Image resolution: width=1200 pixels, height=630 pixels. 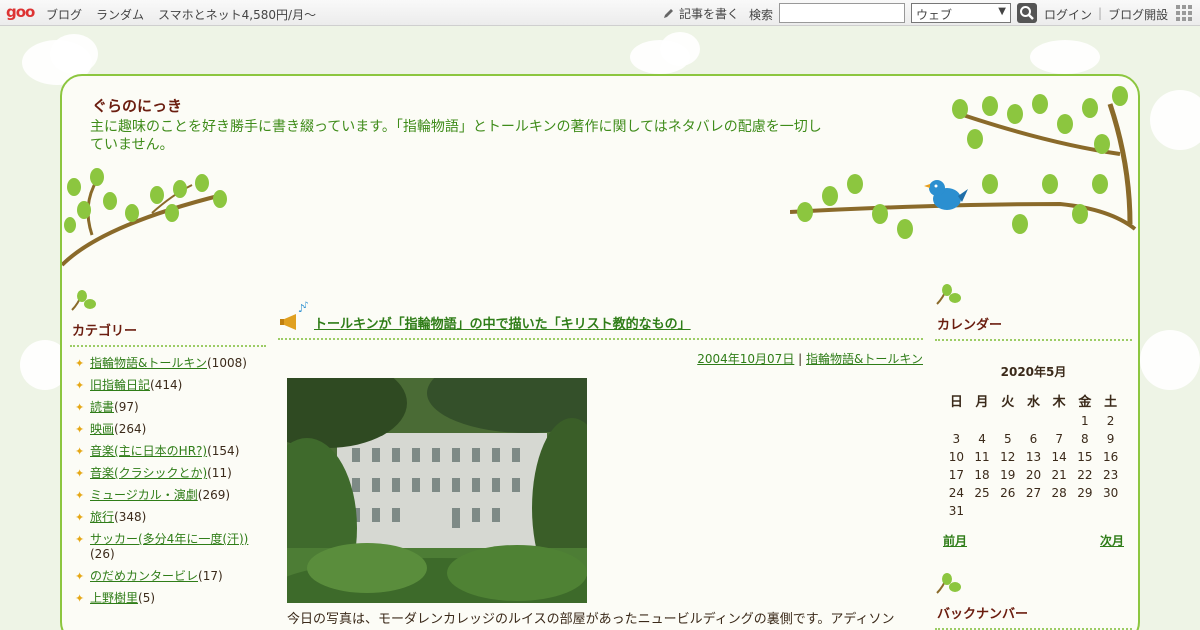 What do you see at coordinates (168, 407) in the screenshot?
I see `category-item: ✦ 読書(97)` at bounding box center [168, 407].